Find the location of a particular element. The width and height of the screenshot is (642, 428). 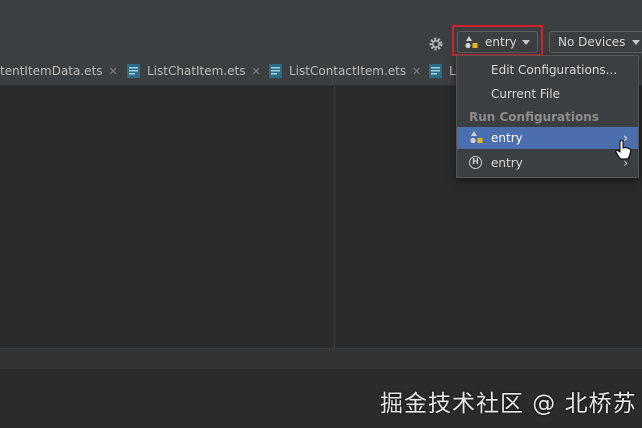

watermark-text: 掘金技术社区 @ 北桥苏 is located at coordinates (508, 404).